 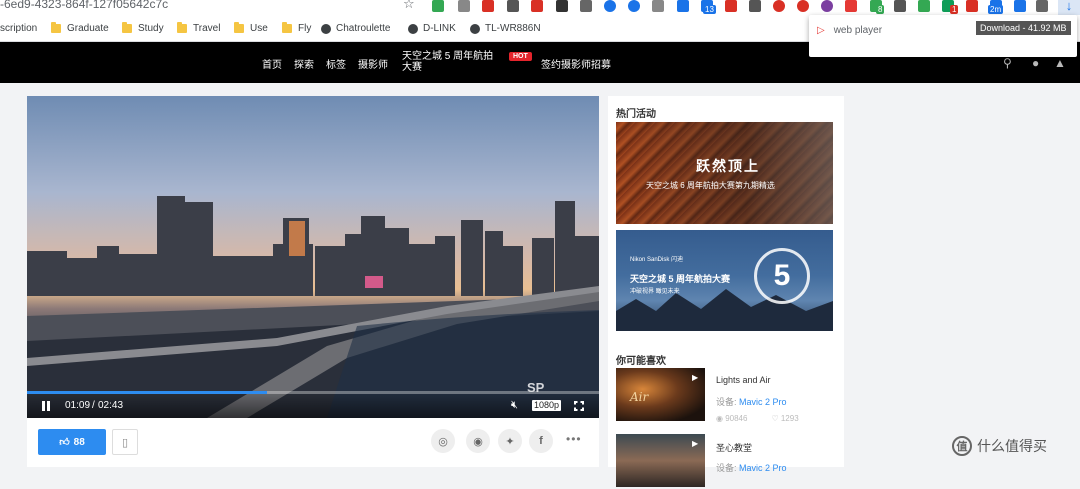 I want to click on extension-badge: 13, so click(x=709, y=9).